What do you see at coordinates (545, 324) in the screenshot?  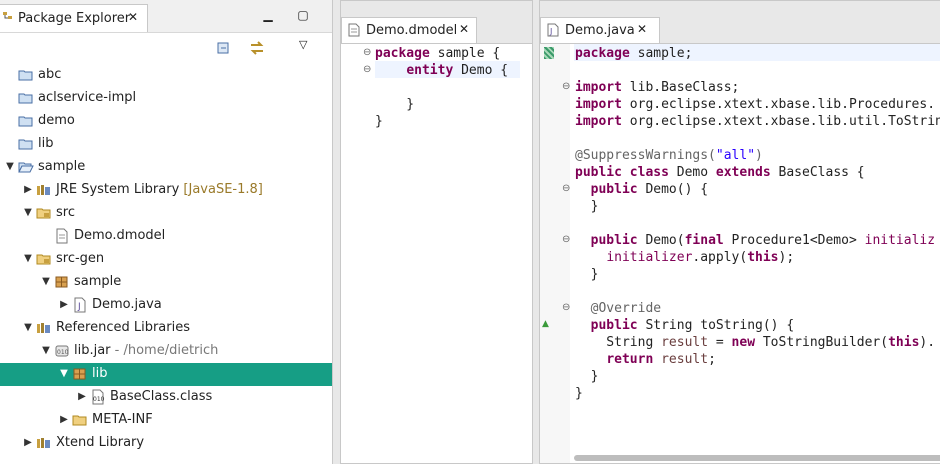 I see `override-marker-icon: ▲` at bounding box center [545, 324].